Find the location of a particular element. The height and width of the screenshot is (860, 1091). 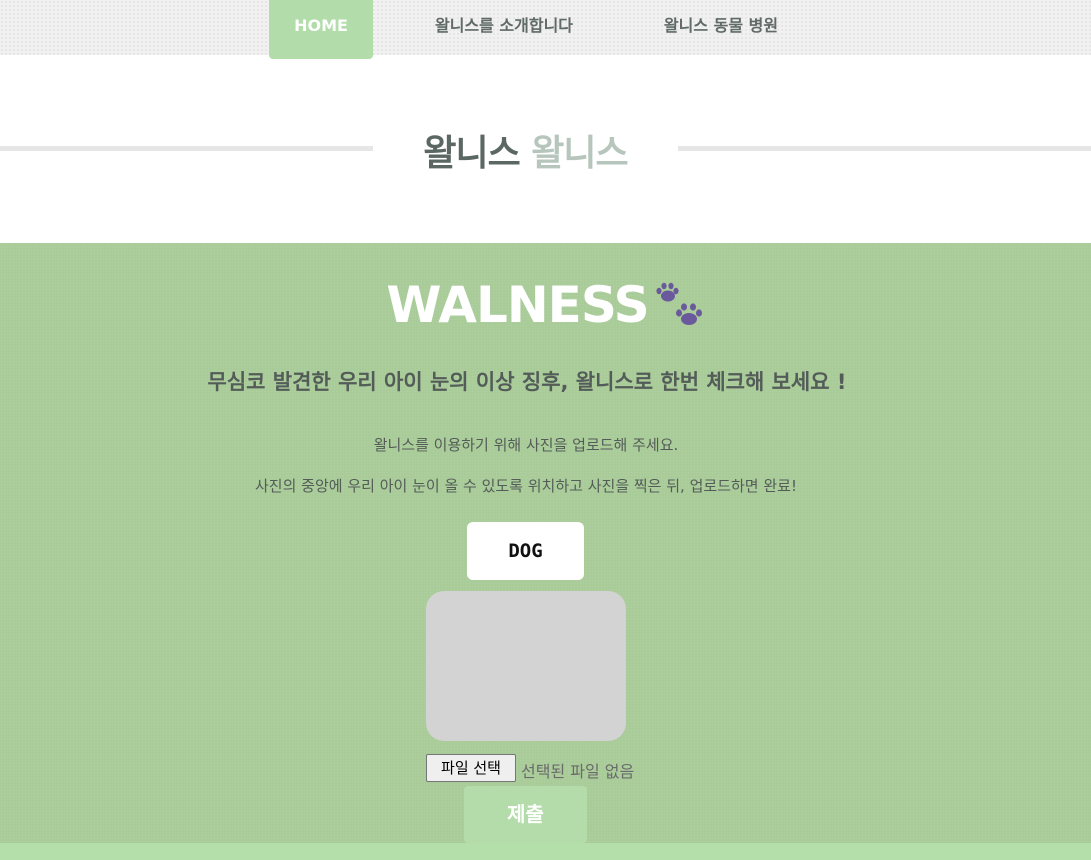

submit-button: 제출 is located at coordinates (525, 814).